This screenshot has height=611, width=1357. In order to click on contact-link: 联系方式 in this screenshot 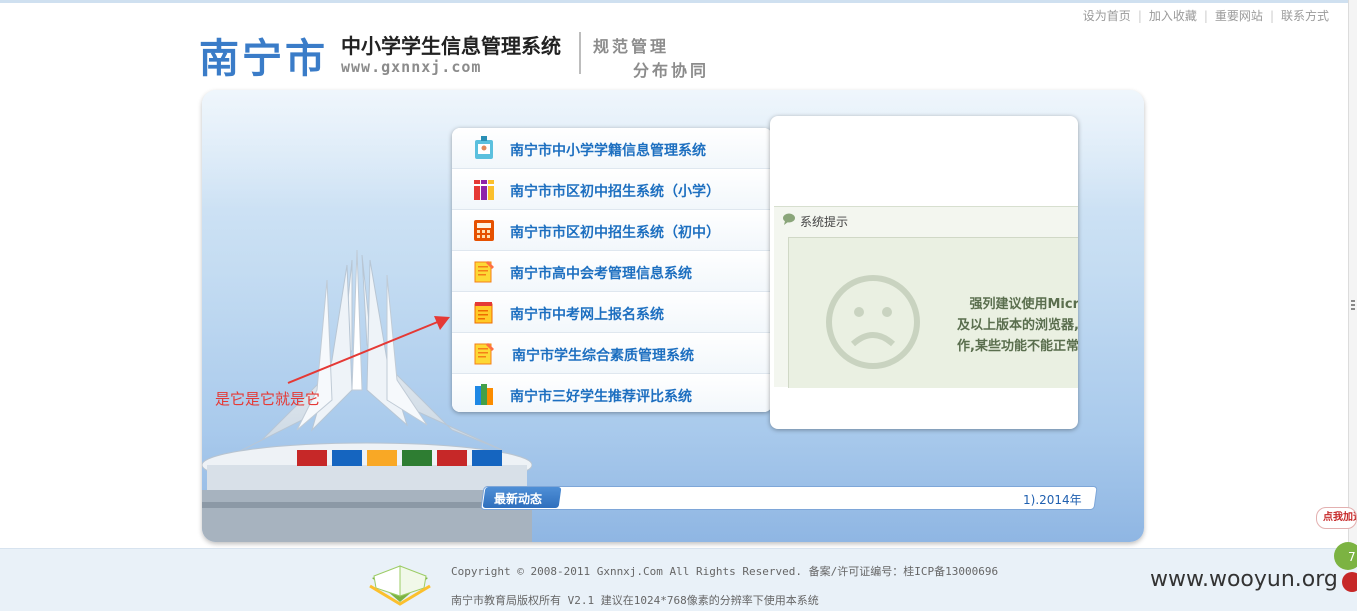, I will do `click(1305, 16)`.